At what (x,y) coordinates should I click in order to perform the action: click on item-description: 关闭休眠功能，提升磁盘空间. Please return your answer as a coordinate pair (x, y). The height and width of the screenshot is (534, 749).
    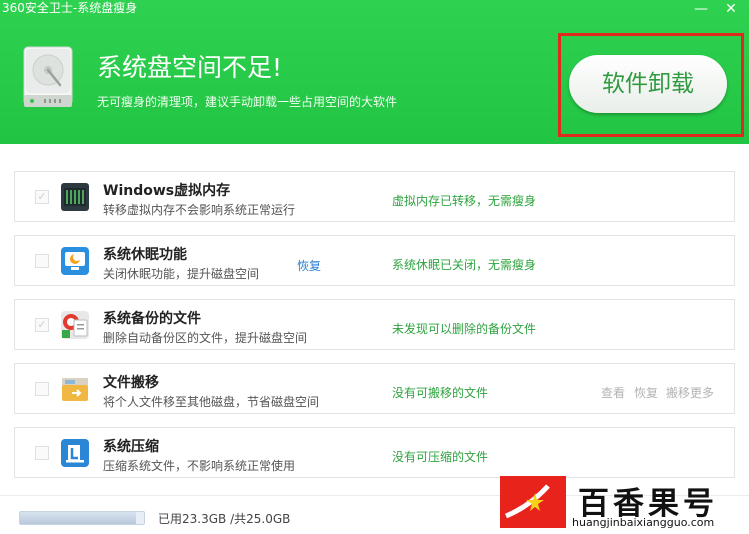
    Looking at the image, I should click on (181, 274).